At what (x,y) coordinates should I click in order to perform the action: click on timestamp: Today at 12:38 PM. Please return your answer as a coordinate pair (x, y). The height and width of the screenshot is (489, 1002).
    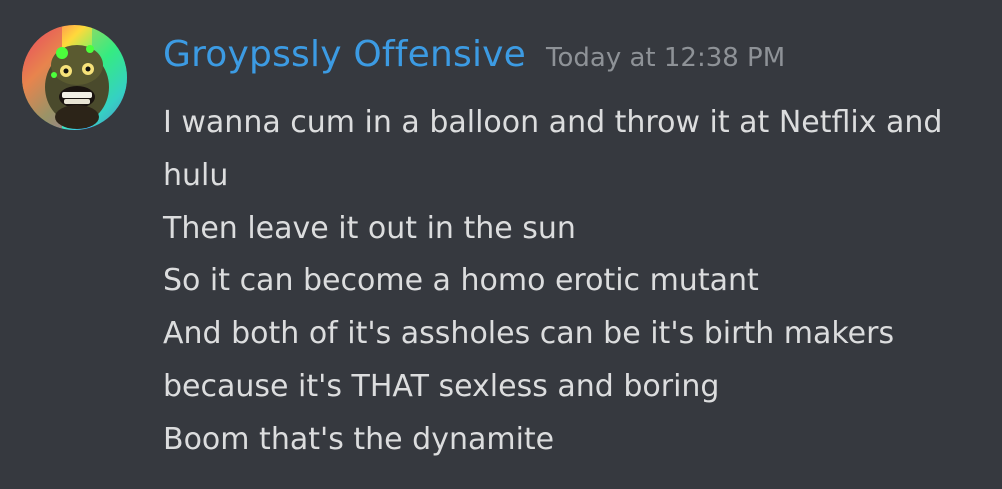
    Looking at the image, I should click on (665, 58).